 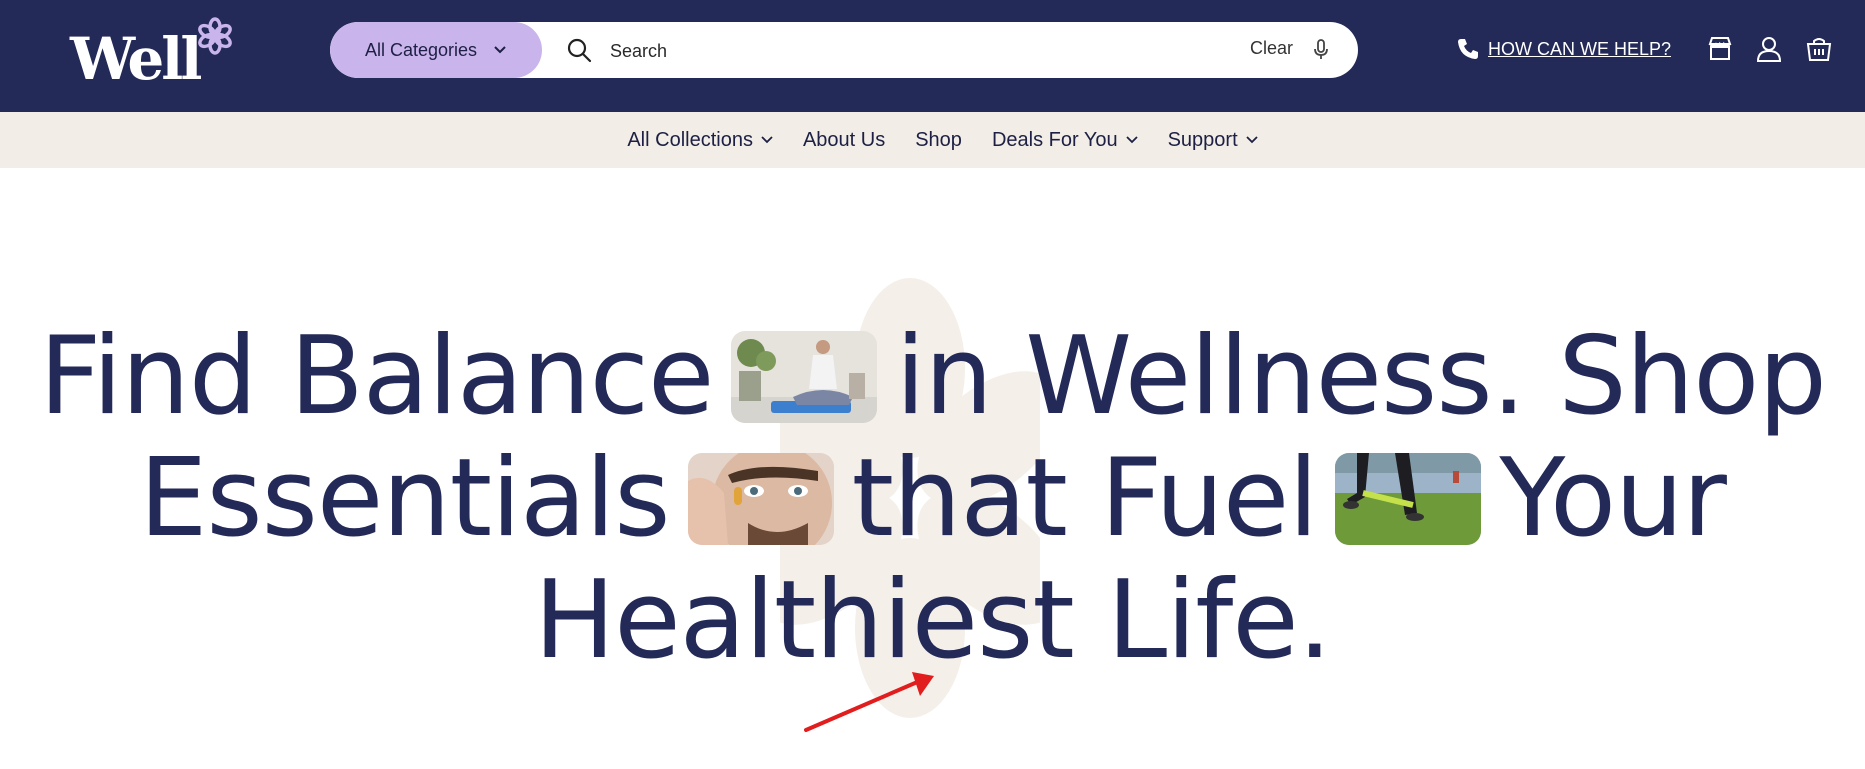 I want to click on red-arrow-annotation, so click(x=869, y=702).